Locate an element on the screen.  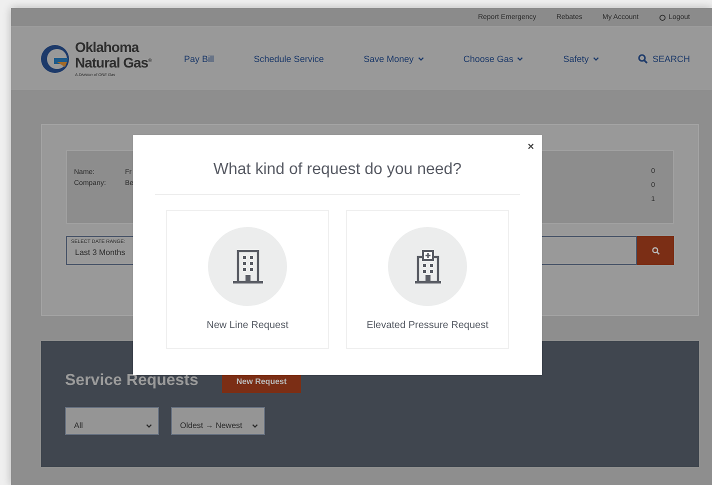
logo-text: Natural Gas$^{®}$ is located at coordinates (113, 62).